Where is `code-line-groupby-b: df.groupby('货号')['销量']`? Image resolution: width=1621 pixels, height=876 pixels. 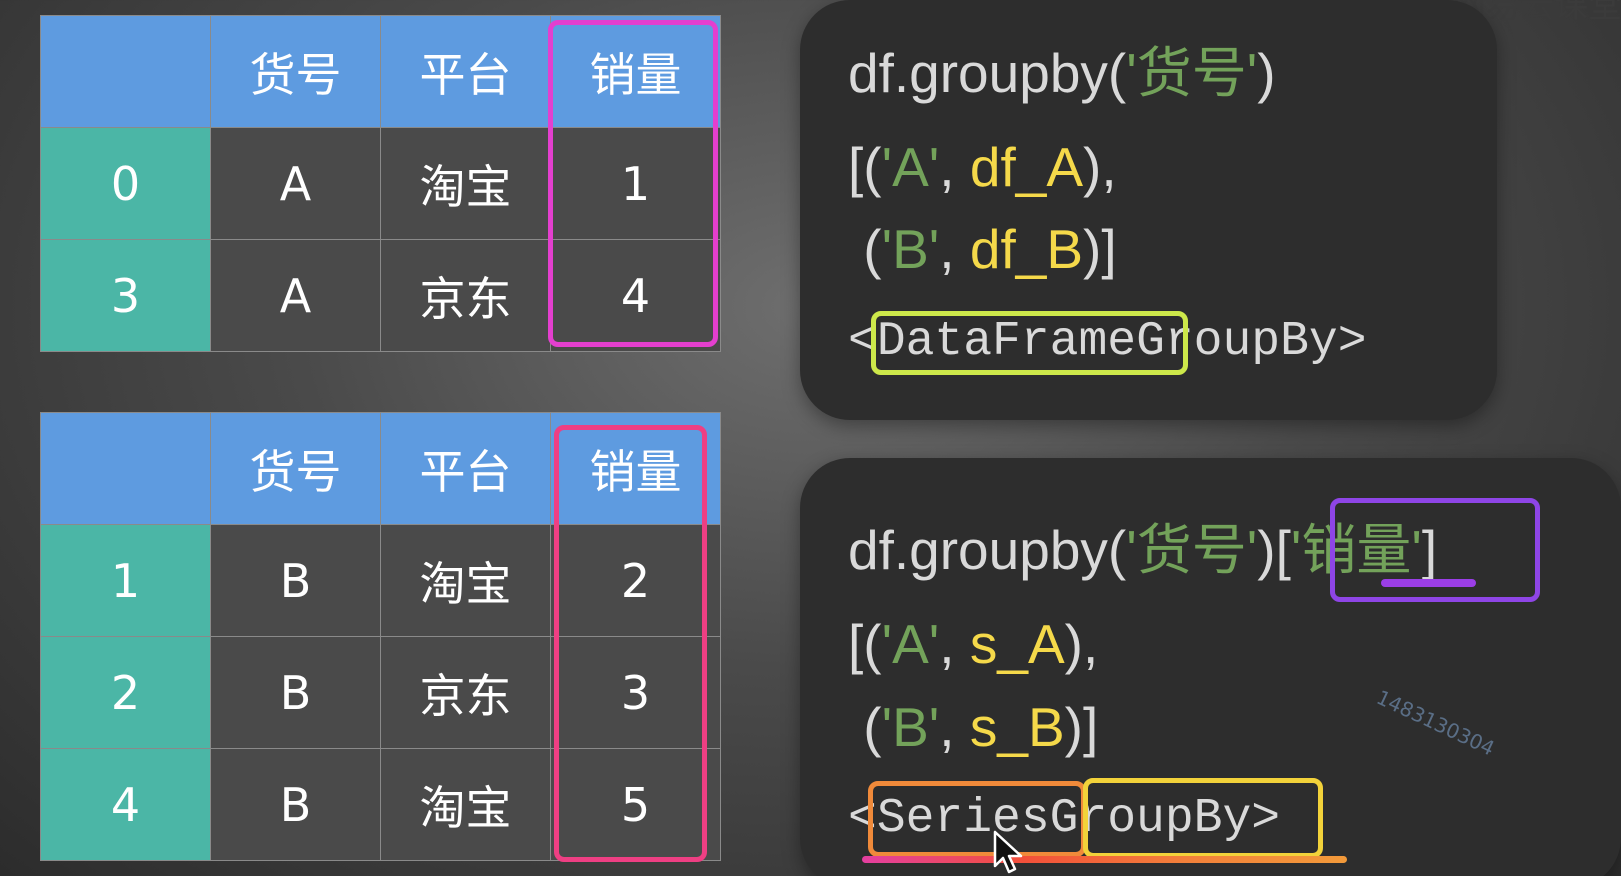 code-line-groupby-b: df.groupby('货号')['销量'] is located at coordinates (1142, 550).